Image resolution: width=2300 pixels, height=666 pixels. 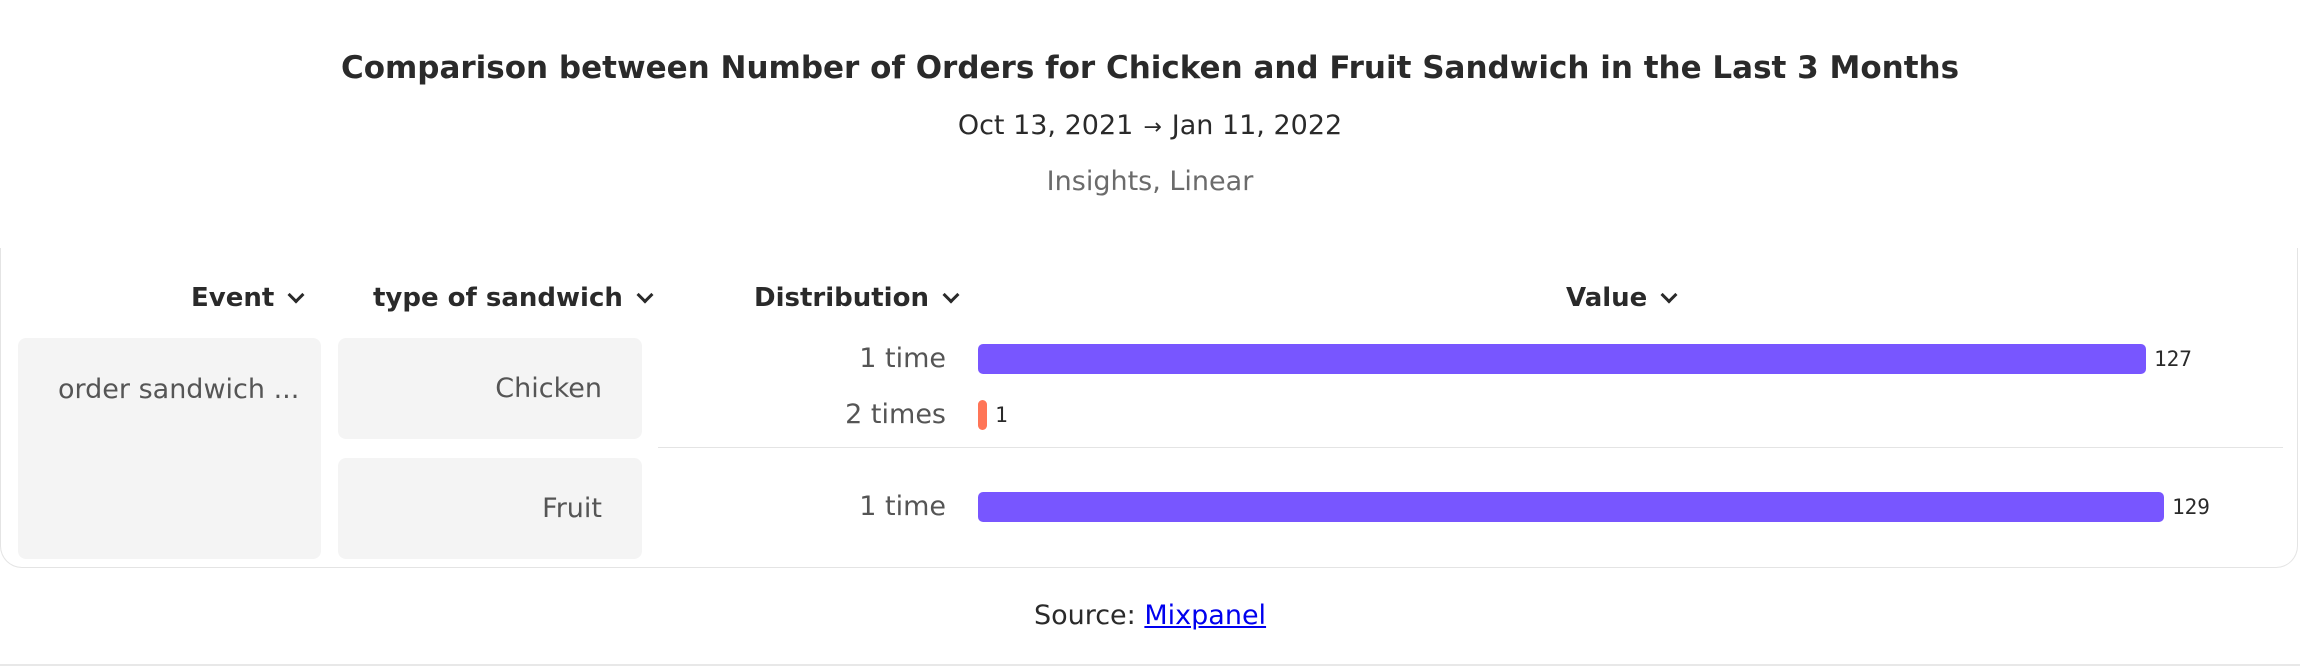 What do you see at coordinates (1001, 415) in the screenshot?
I see `bar-value-label: 1` at bounding box center [1001, 415].